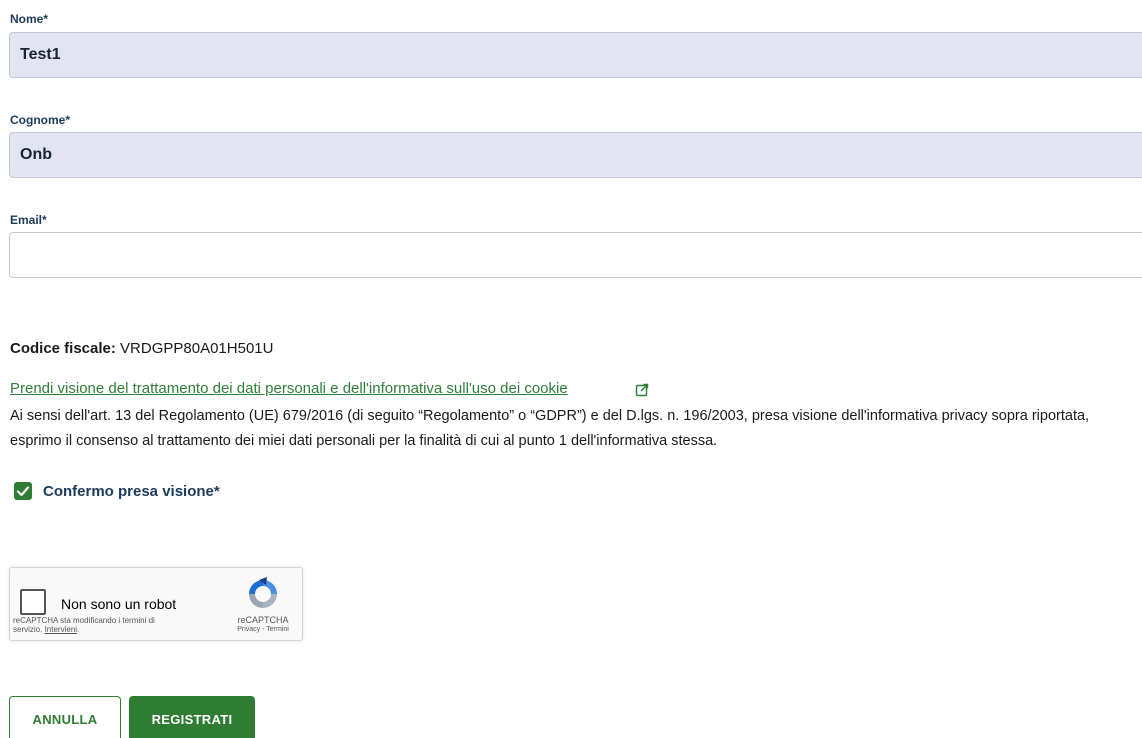 The height and width of the screenshot is (738, 1142). What do you see at coordinates (263, 620) in the screenshot?
I see `recaptcha-brand: reCAPTCHA` at bounding box center [263, 620].